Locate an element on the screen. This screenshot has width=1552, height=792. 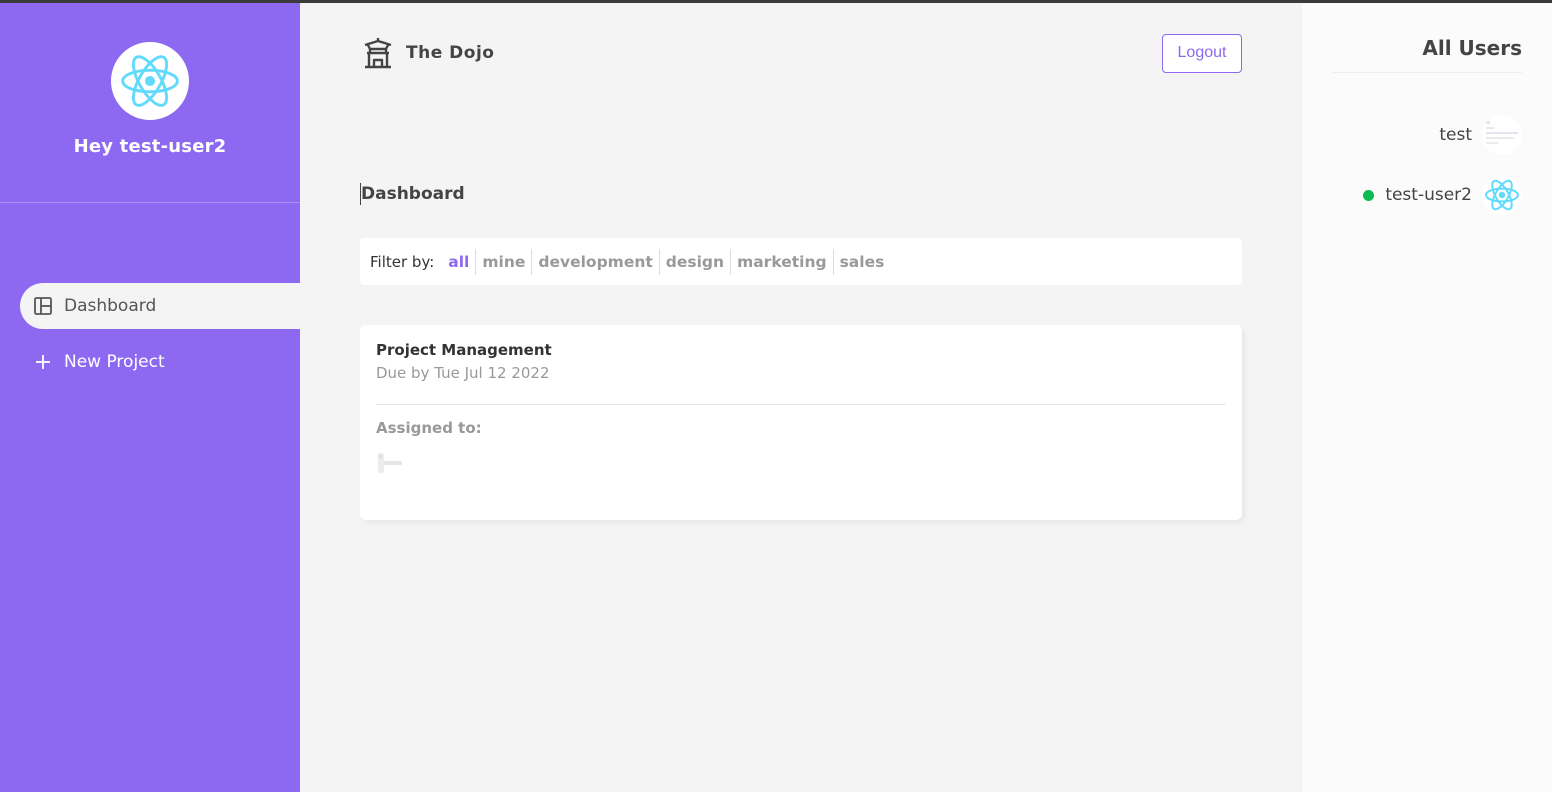
card-divider is located at coordinates (801, 404).